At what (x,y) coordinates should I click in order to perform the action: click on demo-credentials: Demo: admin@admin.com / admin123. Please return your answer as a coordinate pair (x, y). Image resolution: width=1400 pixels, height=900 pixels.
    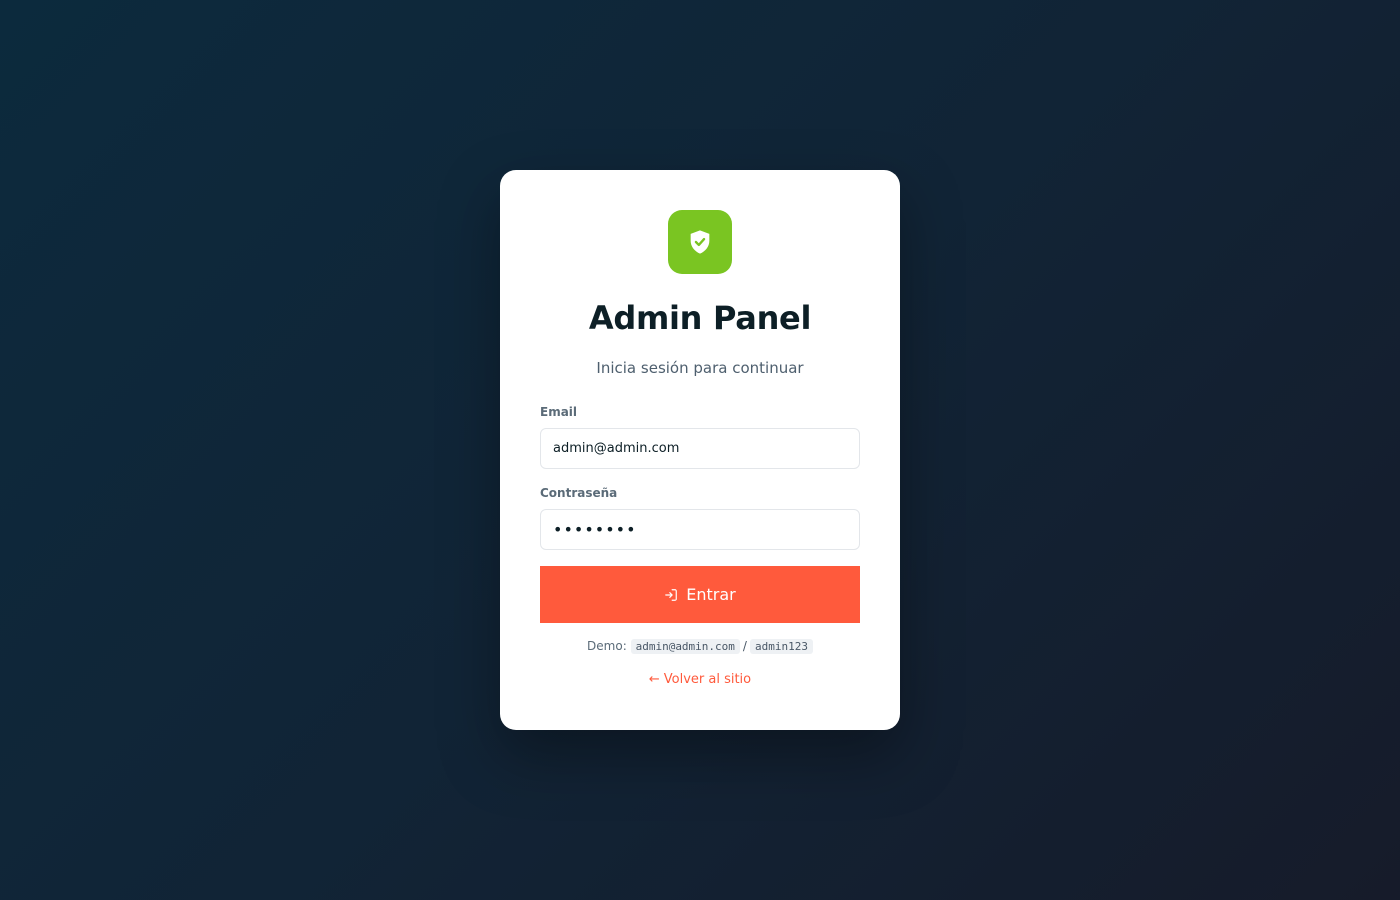
    Looking at the image, I should click on (700, 646).